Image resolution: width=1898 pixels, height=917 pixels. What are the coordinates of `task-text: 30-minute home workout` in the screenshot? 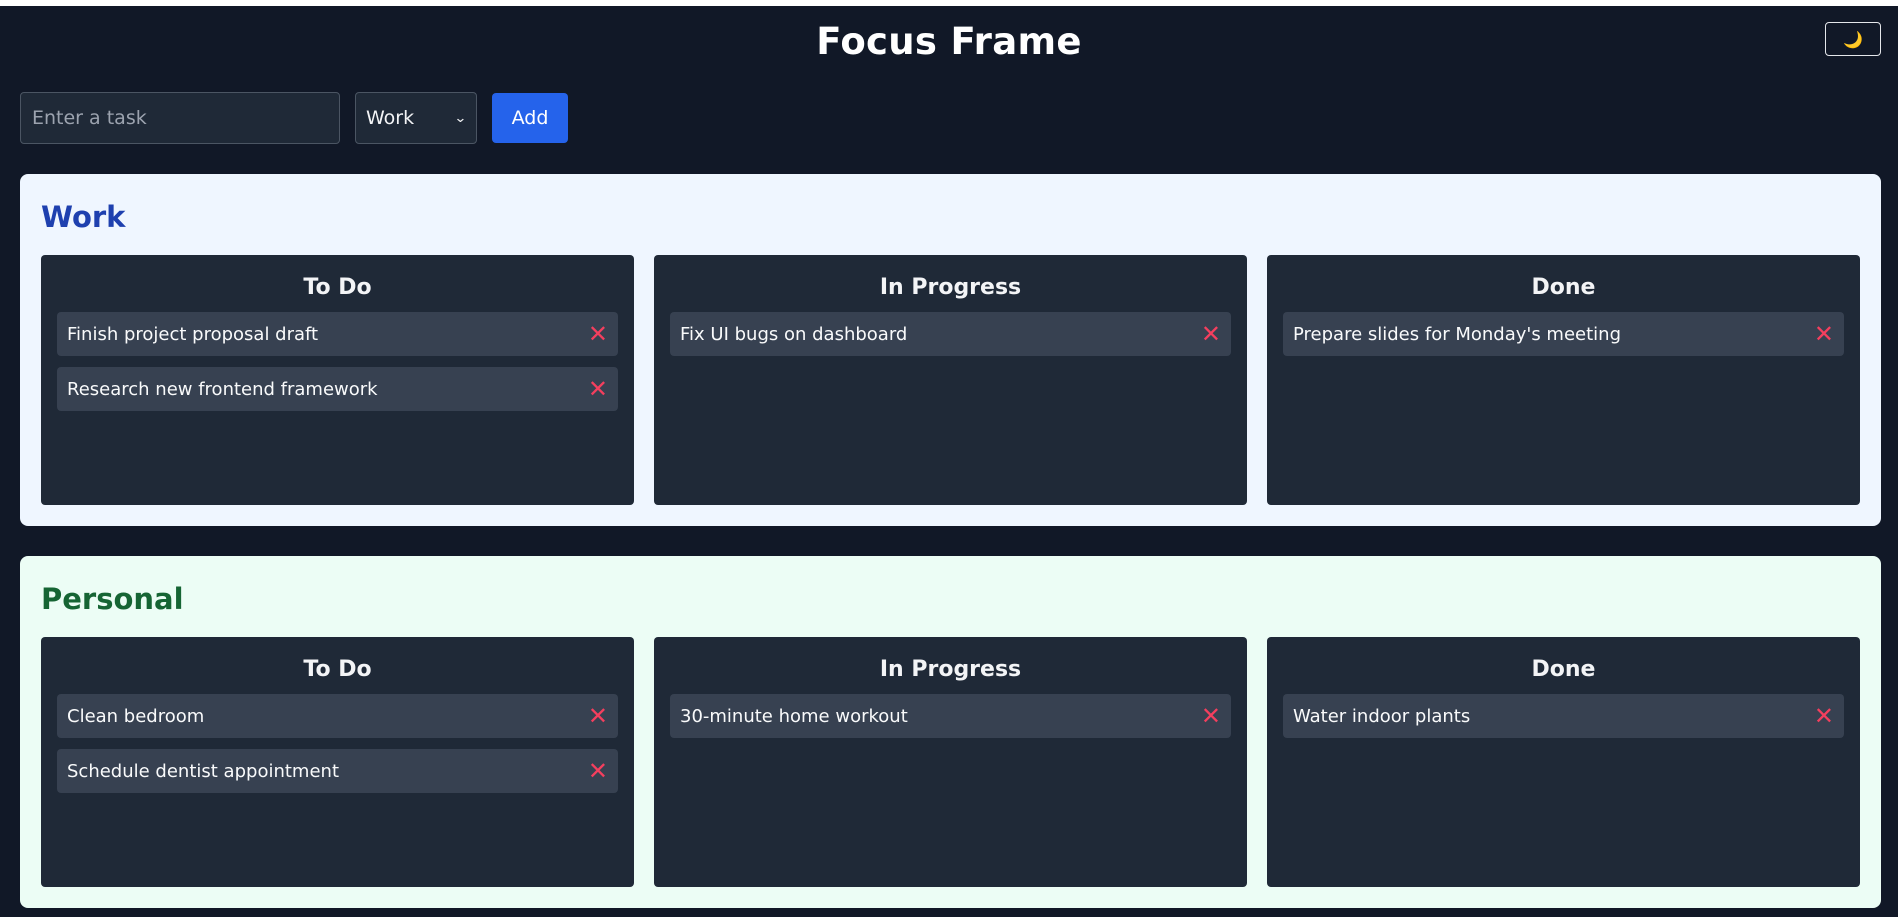 It's located at (794, 716).